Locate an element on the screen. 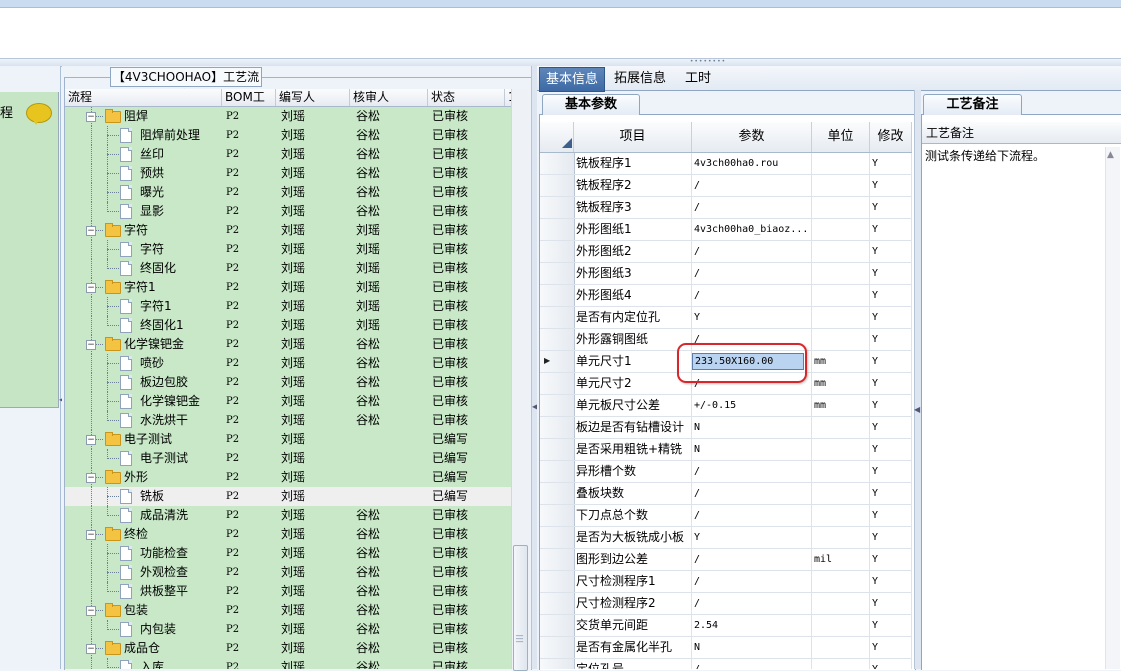 The width and height of the screenshot is (1121, 671). param-row: 铣板程序3/ Y is located at coordinates (726, 208).